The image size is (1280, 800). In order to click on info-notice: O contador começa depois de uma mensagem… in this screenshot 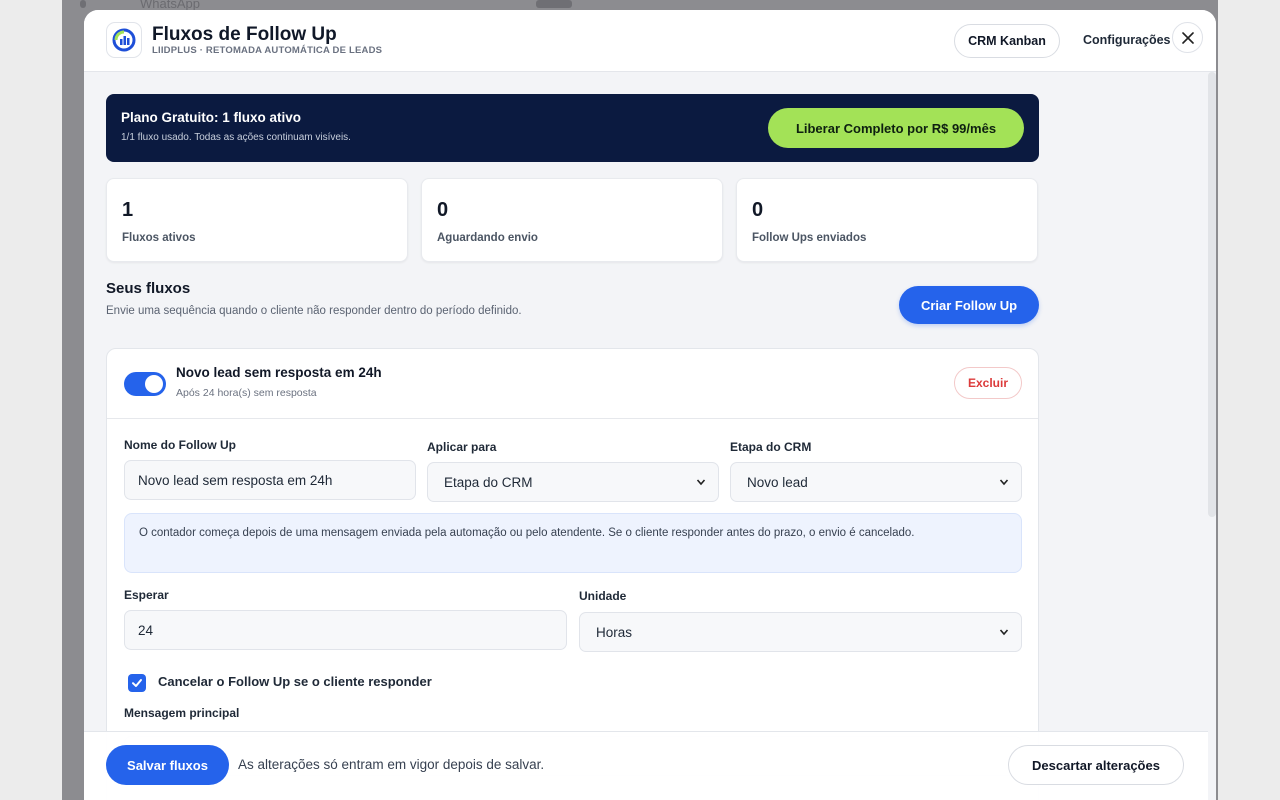, I will do `click(573, 543)`.